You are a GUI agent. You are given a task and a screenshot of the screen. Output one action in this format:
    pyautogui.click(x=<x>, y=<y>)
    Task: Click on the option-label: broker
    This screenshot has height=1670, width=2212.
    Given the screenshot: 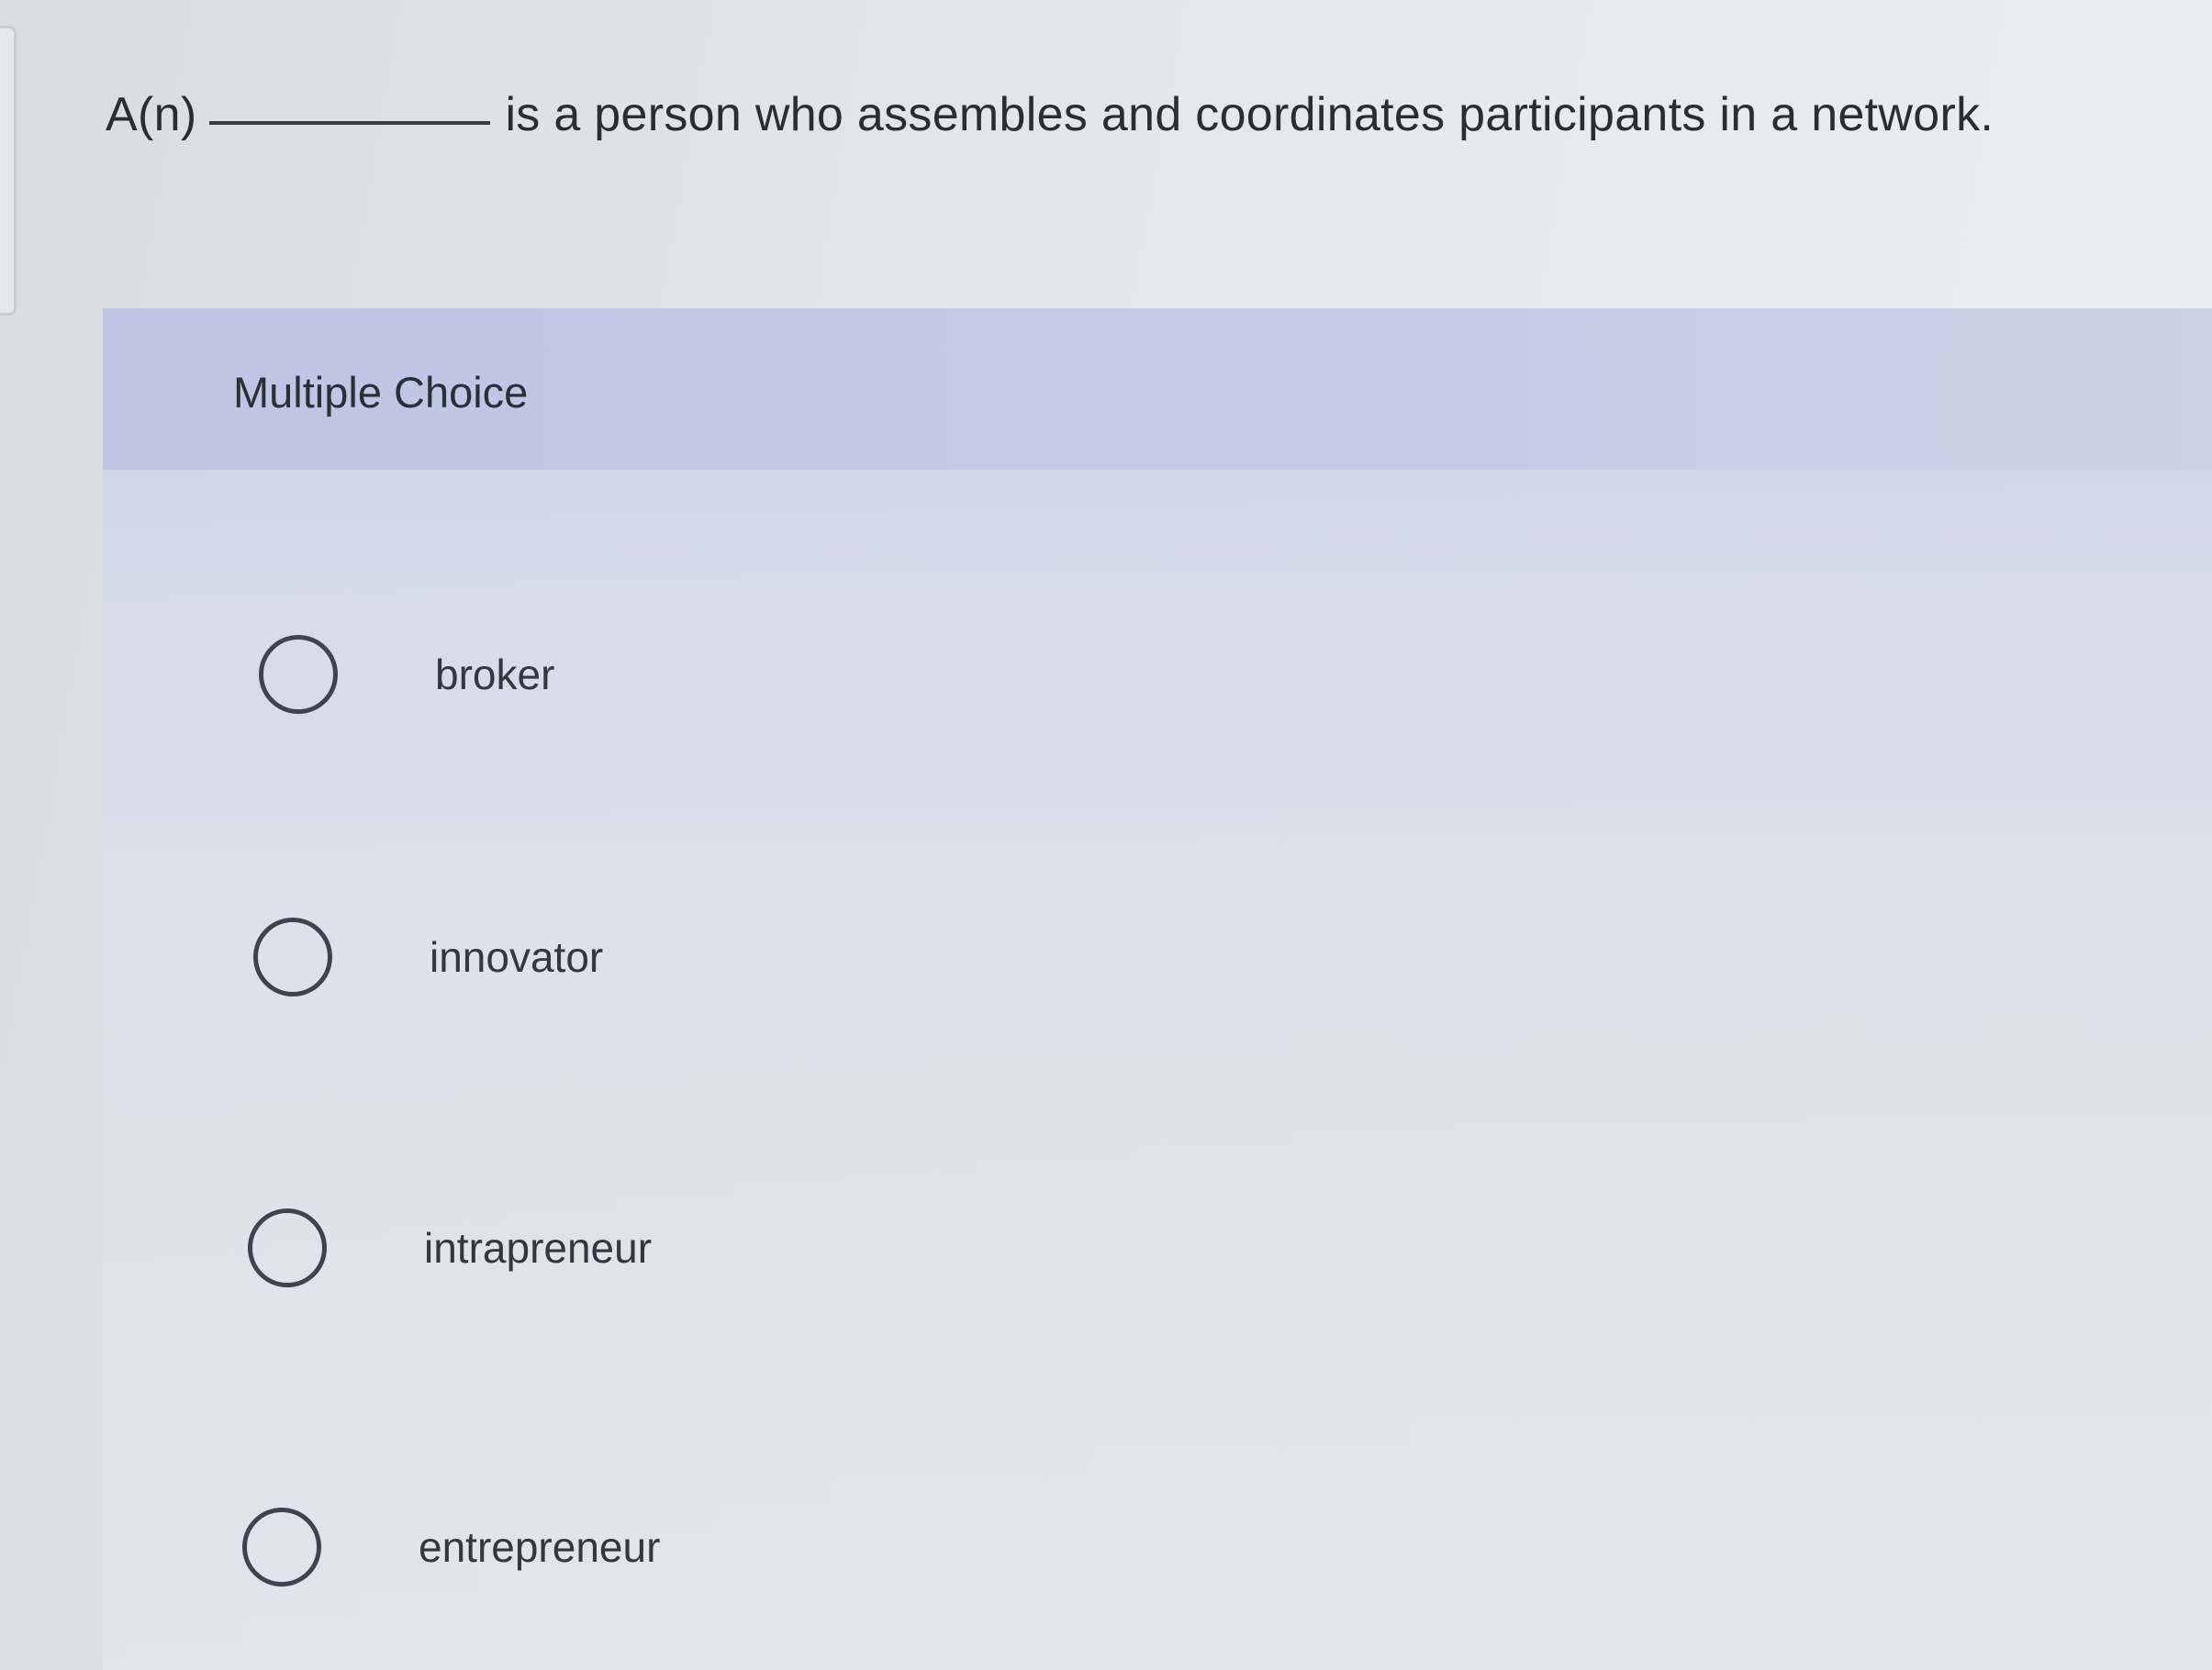 What is the action you would take?
    pyautogui.click(x=494, y=674)
    